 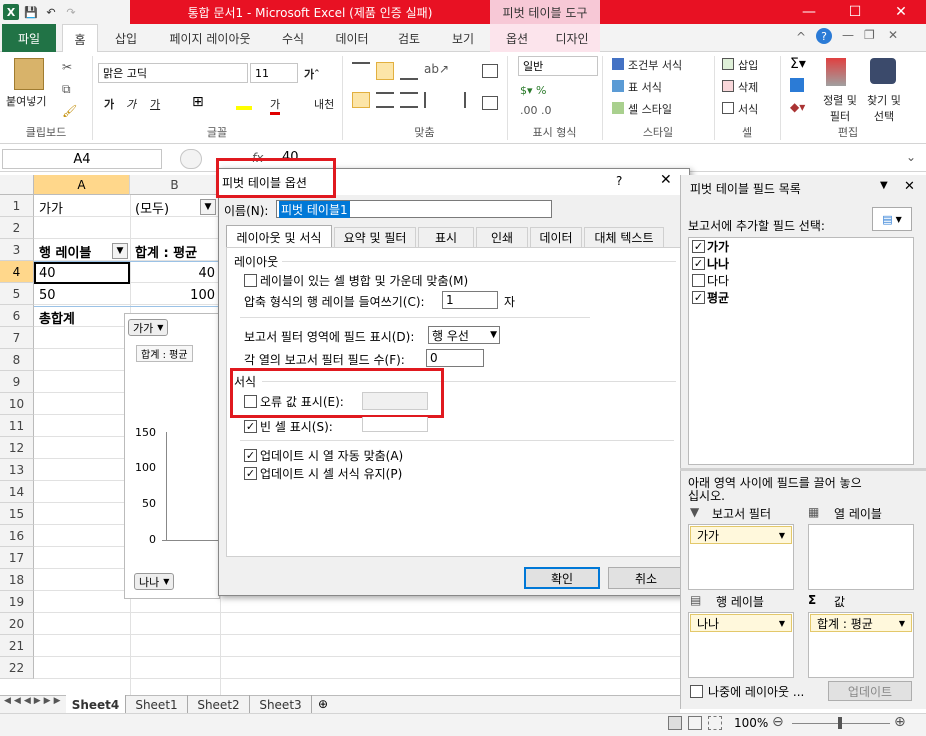 I want to click on tab-home: 홈, so click(x=80, y=38).